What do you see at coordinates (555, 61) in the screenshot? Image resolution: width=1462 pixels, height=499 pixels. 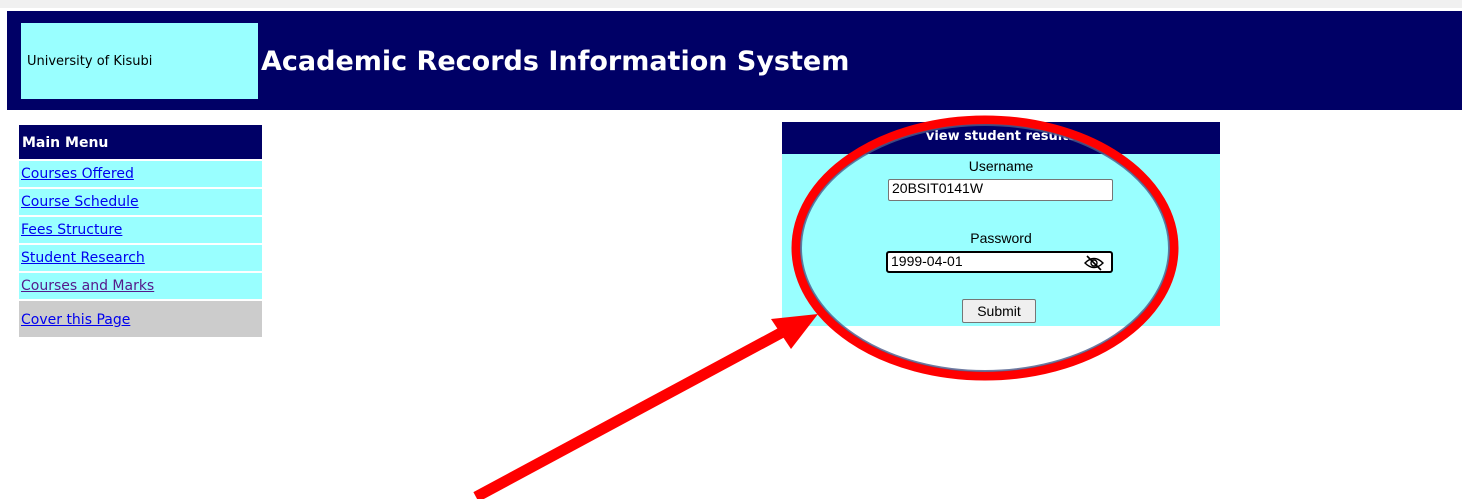 I see `site-title: Academic Records Information System` at bounding box center [555, 61].